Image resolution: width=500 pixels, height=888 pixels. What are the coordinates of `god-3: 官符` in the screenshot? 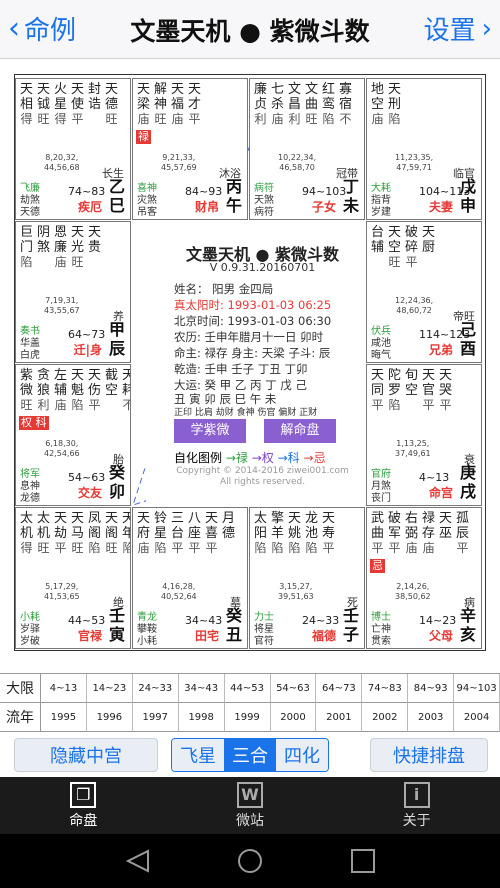 It's located at (264, 641).